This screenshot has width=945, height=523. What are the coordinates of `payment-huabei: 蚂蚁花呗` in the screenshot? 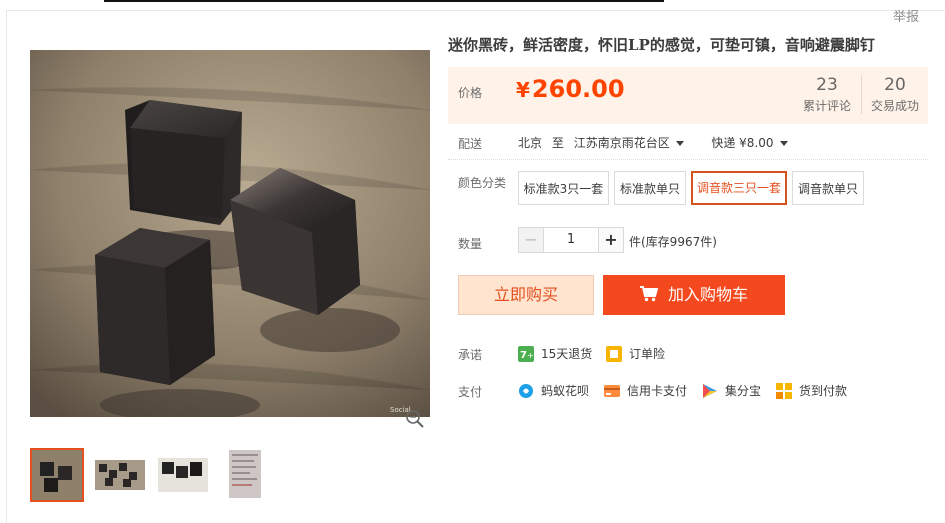 It's located at (553, 390).